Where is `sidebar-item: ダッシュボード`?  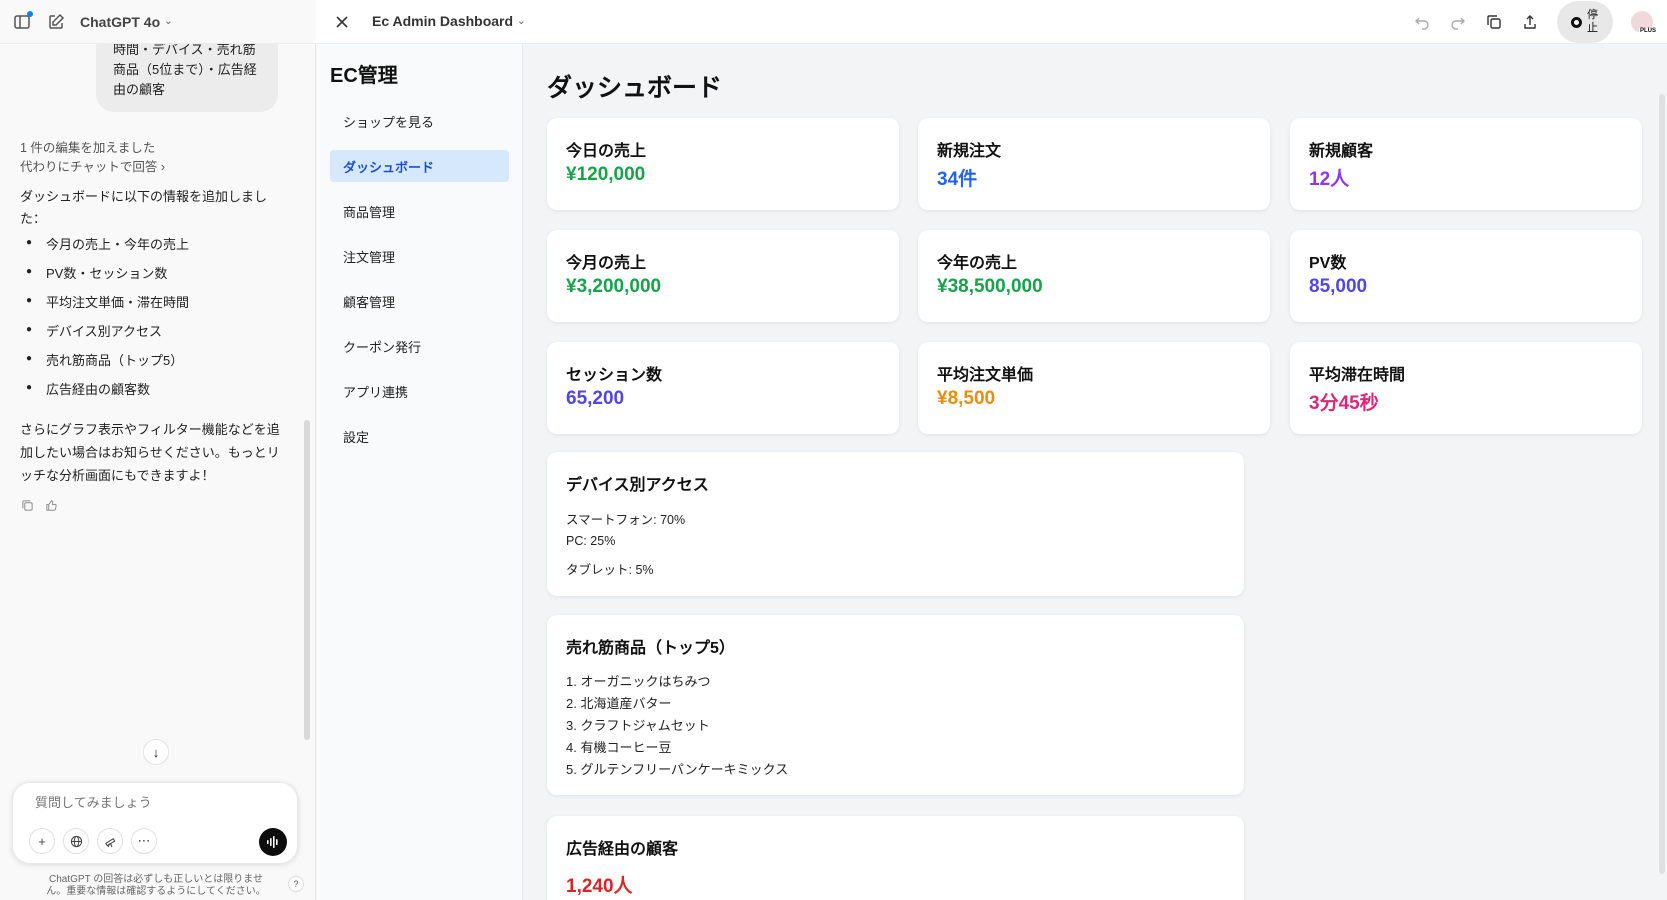
sidebar-item: ダッシュボード is located at coordinates (419, 166).